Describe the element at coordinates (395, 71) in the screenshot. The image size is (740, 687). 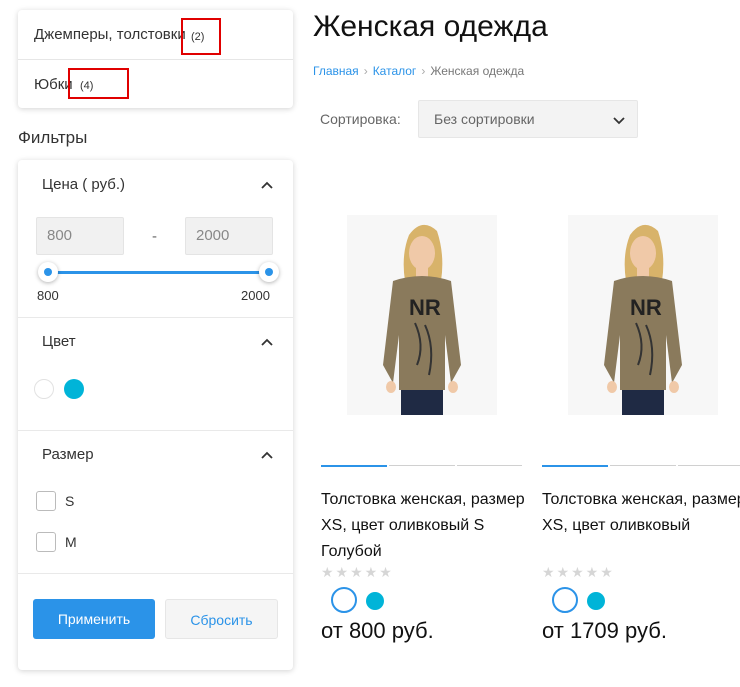
I see `breadcrumb-catalog: Каталог` at that location.